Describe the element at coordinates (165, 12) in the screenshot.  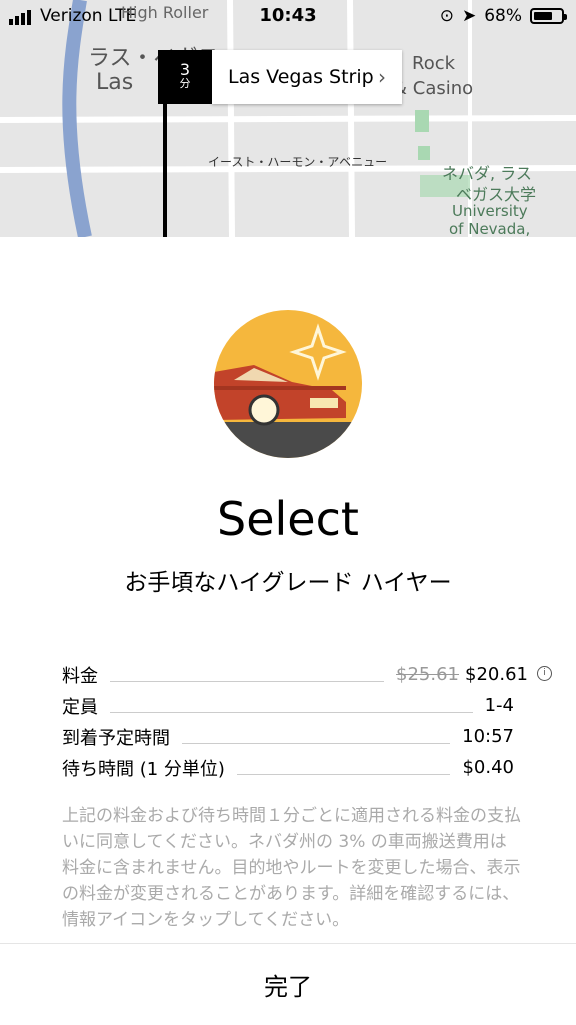
I see `map-label: High Roller` at that location.